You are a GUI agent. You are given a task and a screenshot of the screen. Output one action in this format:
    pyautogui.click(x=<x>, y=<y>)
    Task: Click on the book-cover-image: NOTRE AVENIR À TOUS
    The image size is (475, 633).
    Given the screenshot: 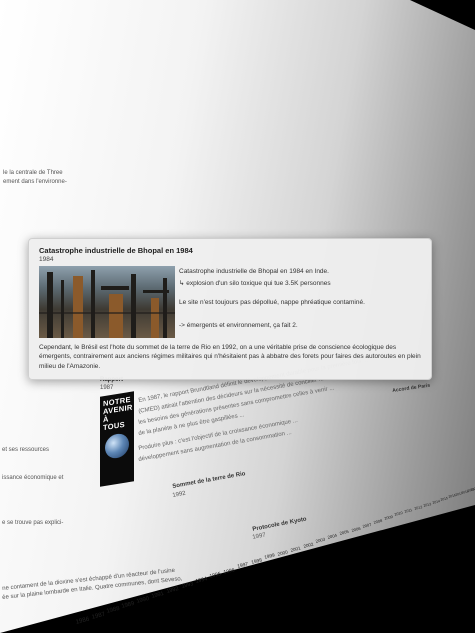 What is the action you would take?
    pyautogui.click(x=117, y=439)
    